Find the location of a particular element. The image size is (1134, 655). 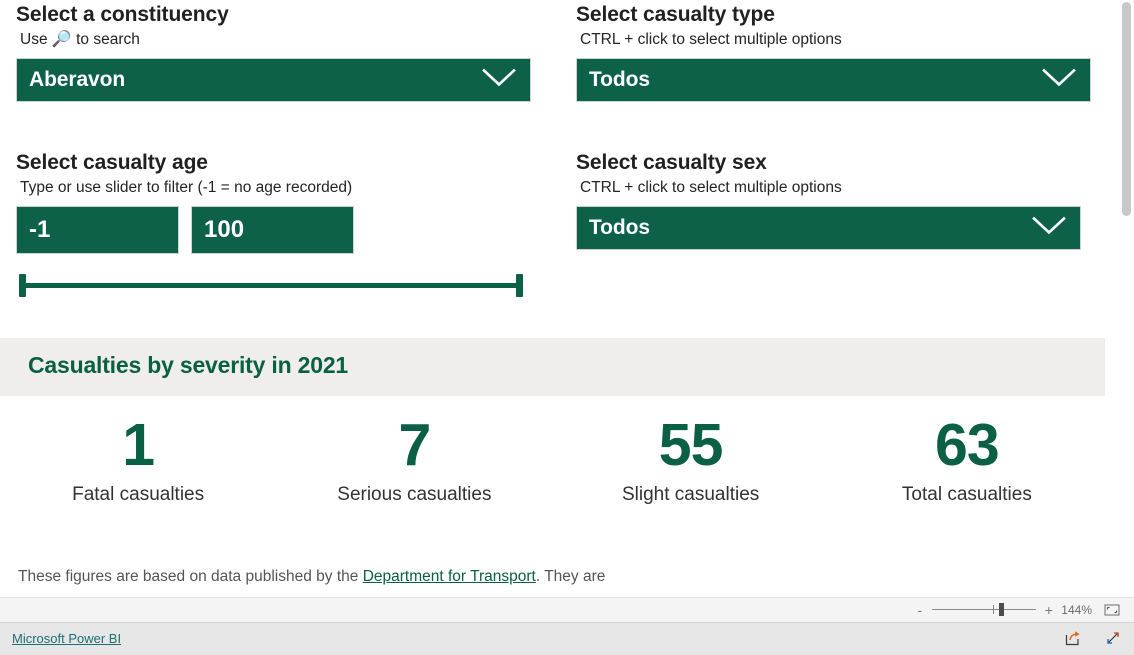

constituency-title: Select a constituency is located at coordinates (122, 14).